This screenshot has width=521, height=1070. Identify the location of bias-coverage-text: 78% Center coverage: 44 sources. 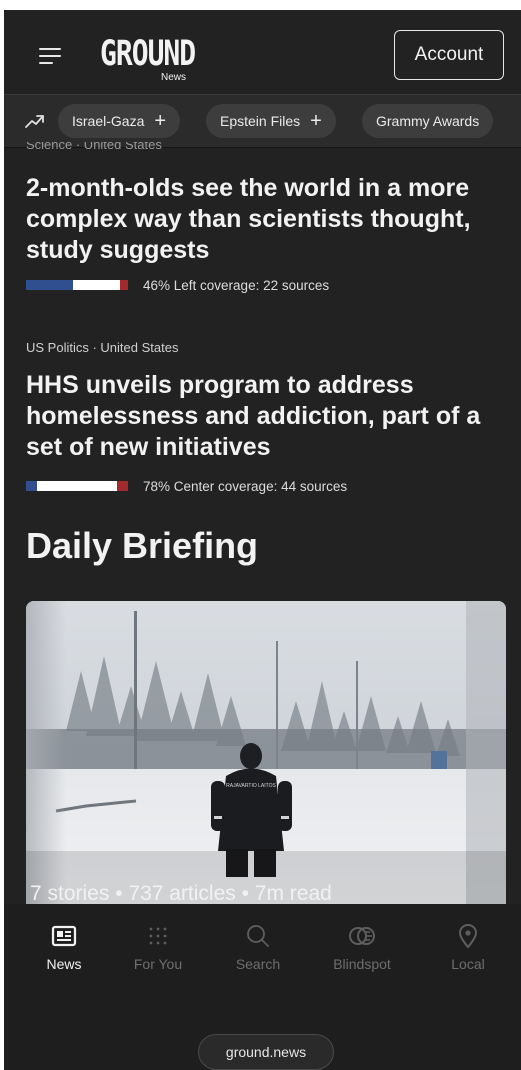
(245, 486).